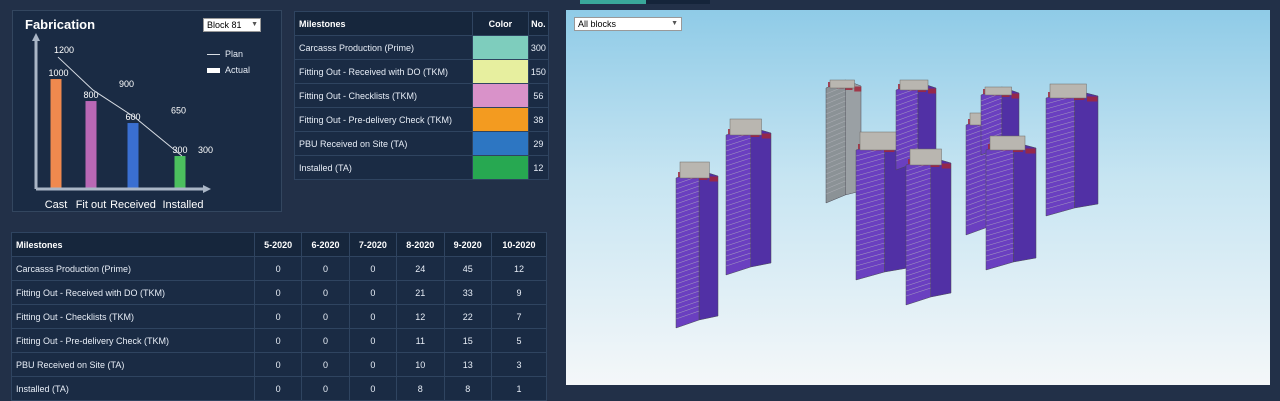 The image size is (1280, 401). Describe the element at coordinates (91, 95) in the screenshot. I see `bar-value-label: 800` at that location.